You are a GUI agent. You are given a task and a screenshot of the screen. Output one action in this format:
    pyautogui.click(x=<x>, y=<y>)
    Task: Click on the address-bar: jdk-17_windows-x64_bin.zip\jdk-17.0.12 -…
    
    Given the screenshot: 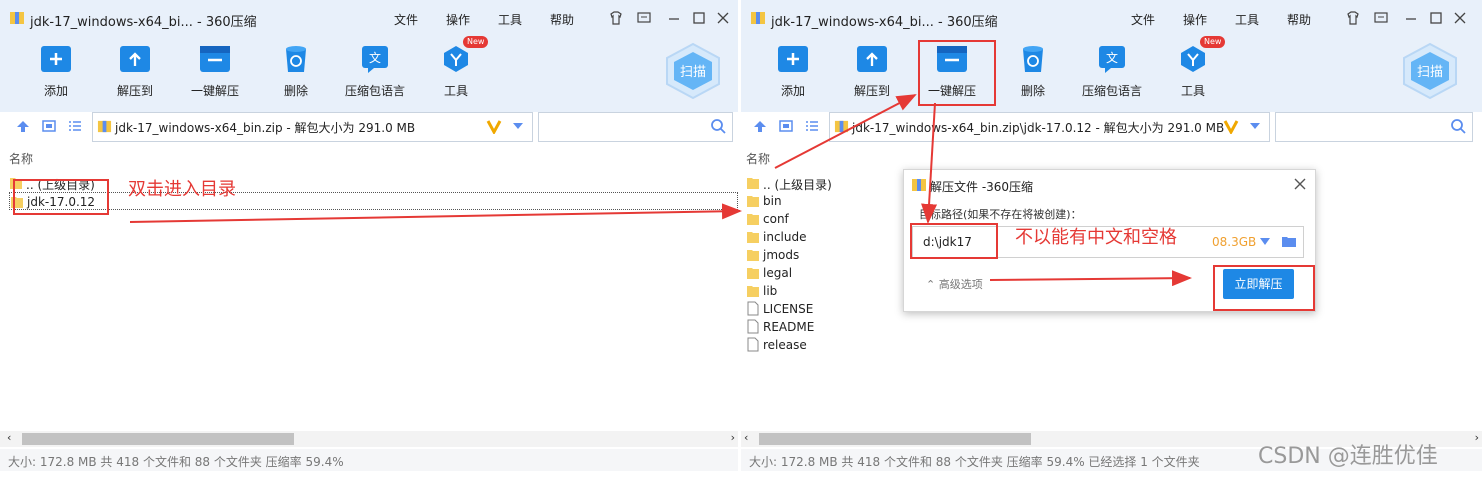 What is the action you would take?
    pyautogui.click(x=1049, y=127)
    